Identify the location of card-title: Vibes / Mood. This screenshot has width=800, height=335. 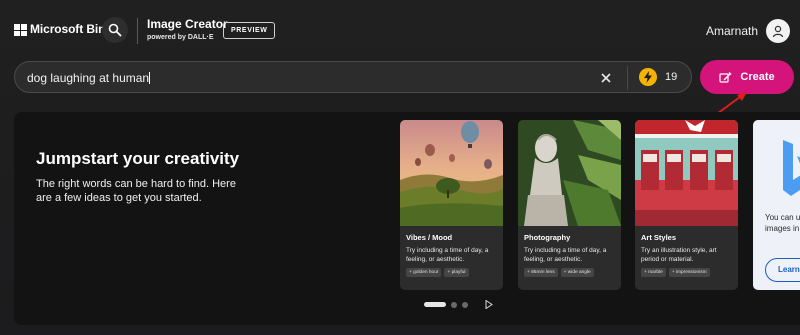
(429, 237).